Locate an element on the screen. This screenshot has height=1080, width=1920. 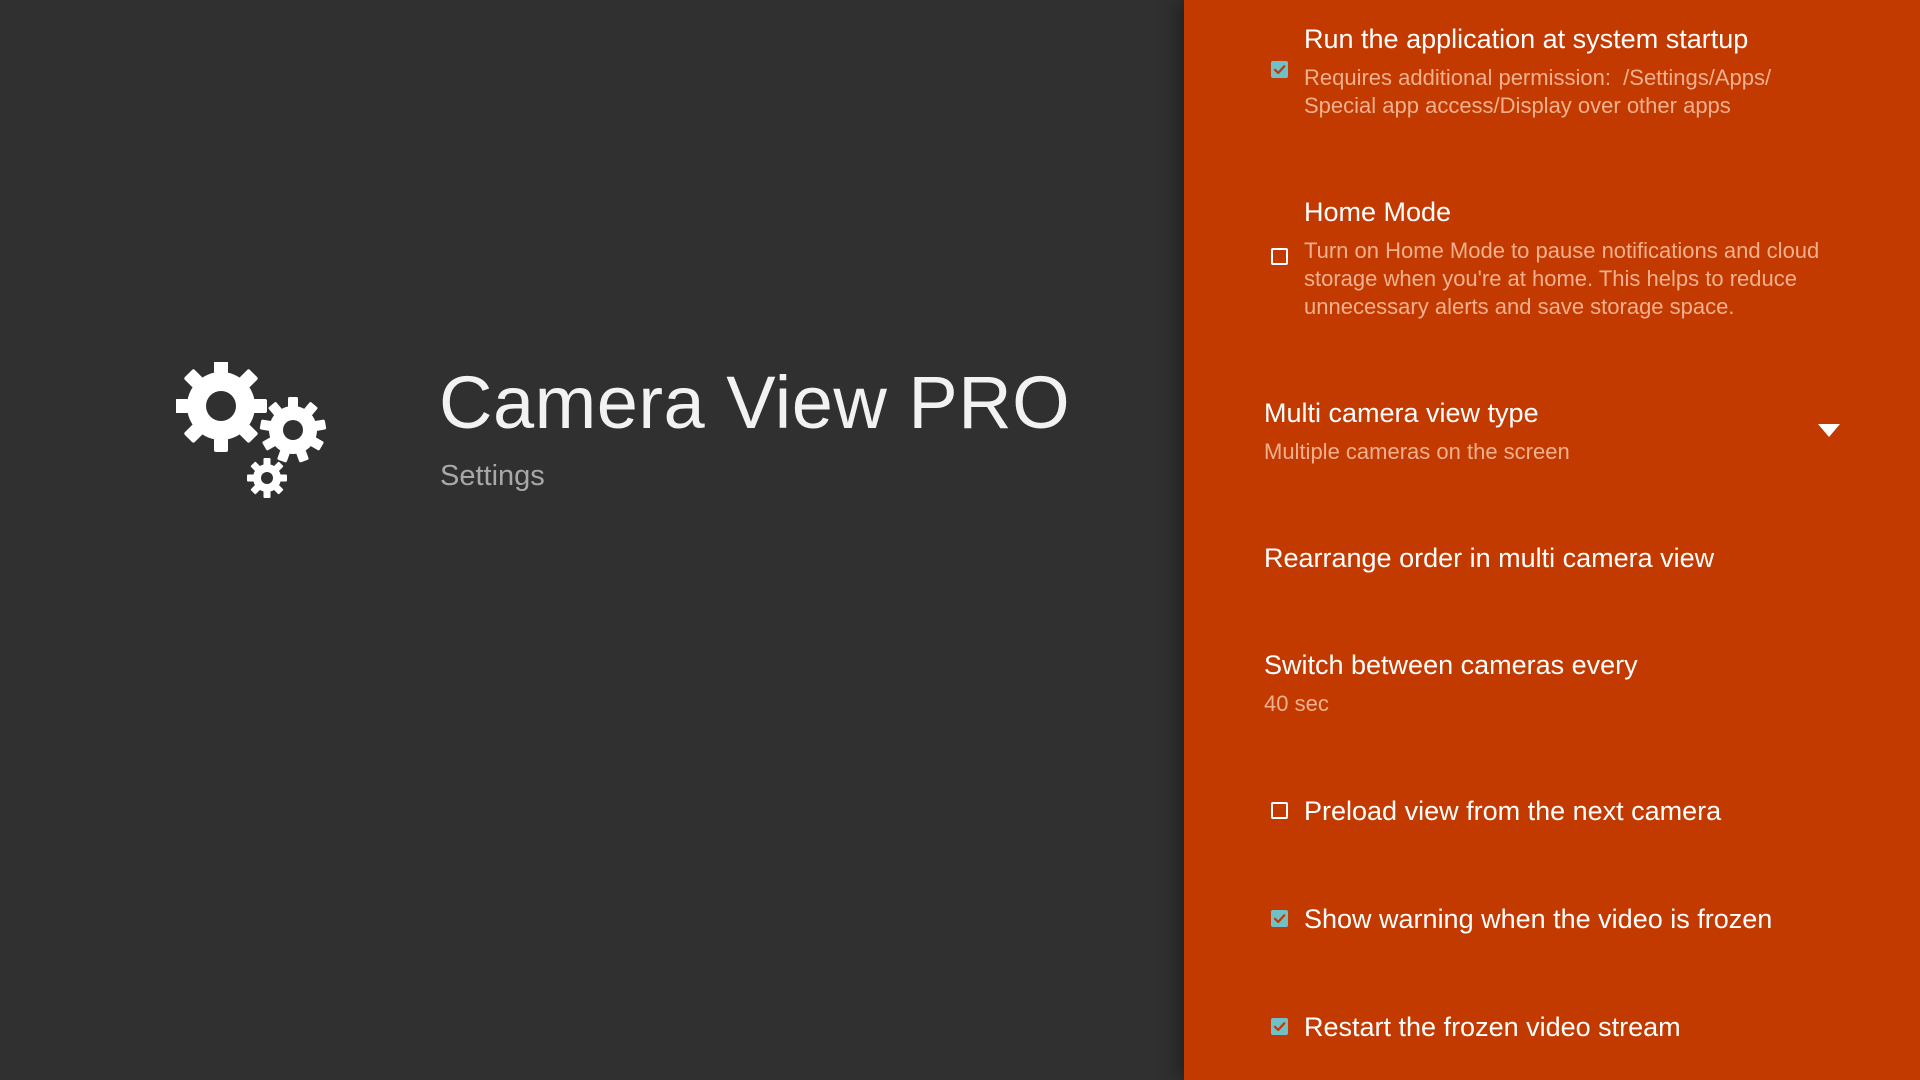
pref-title: Run the application at system startup is located at coordinates (1526, 39).